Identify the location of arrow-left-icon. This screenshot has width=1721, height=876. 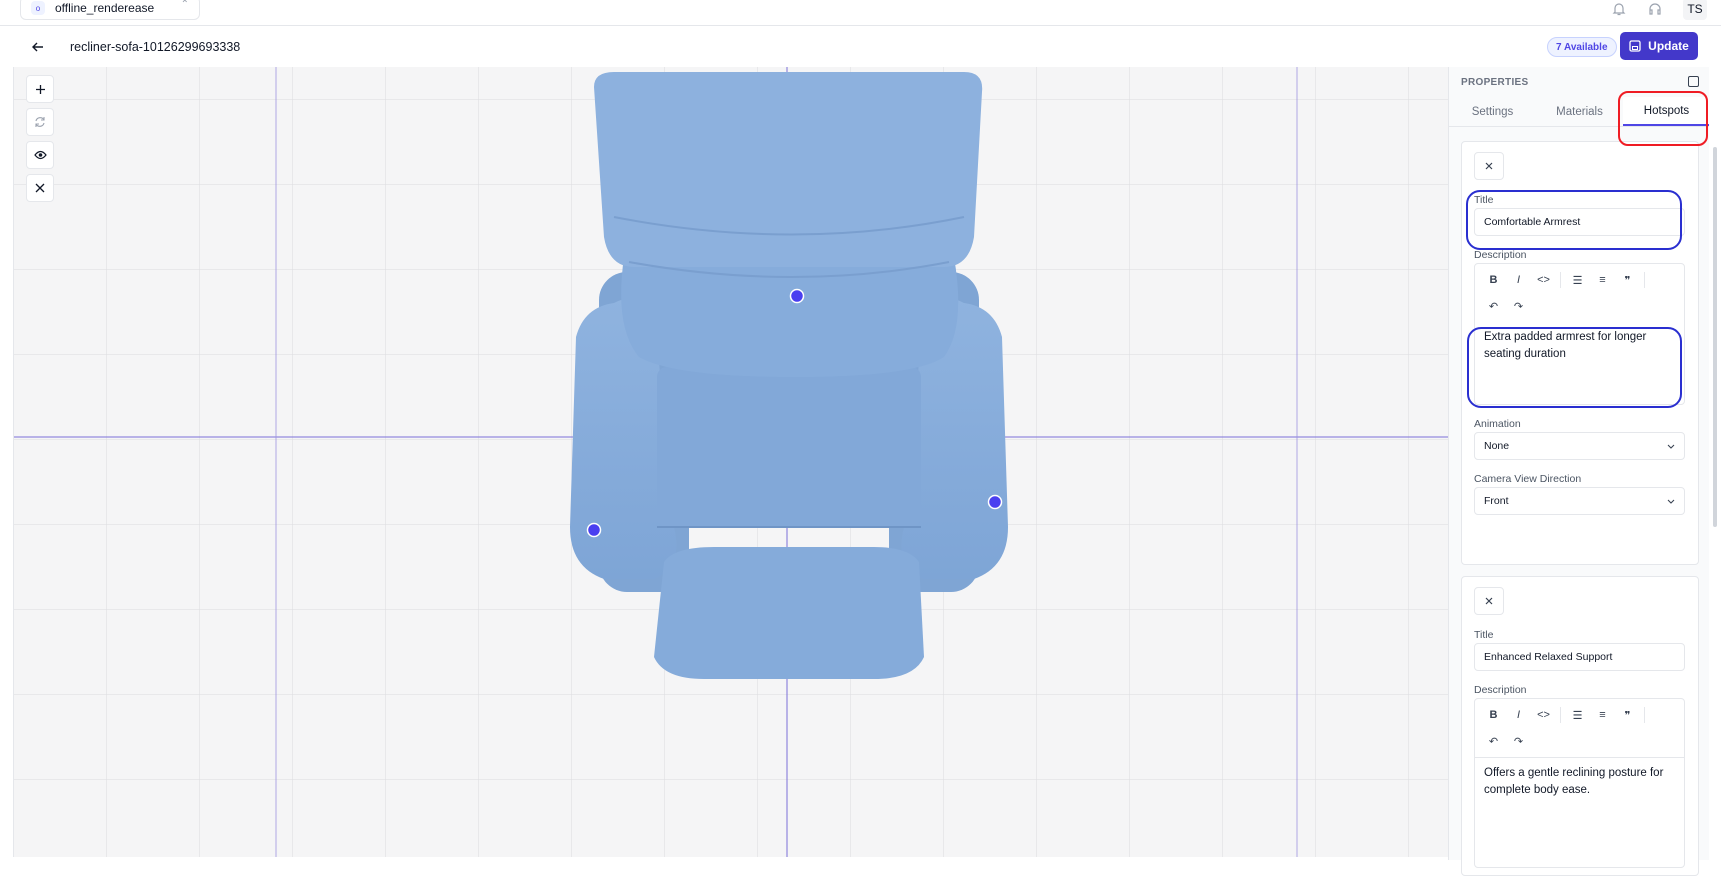
(37, 47).